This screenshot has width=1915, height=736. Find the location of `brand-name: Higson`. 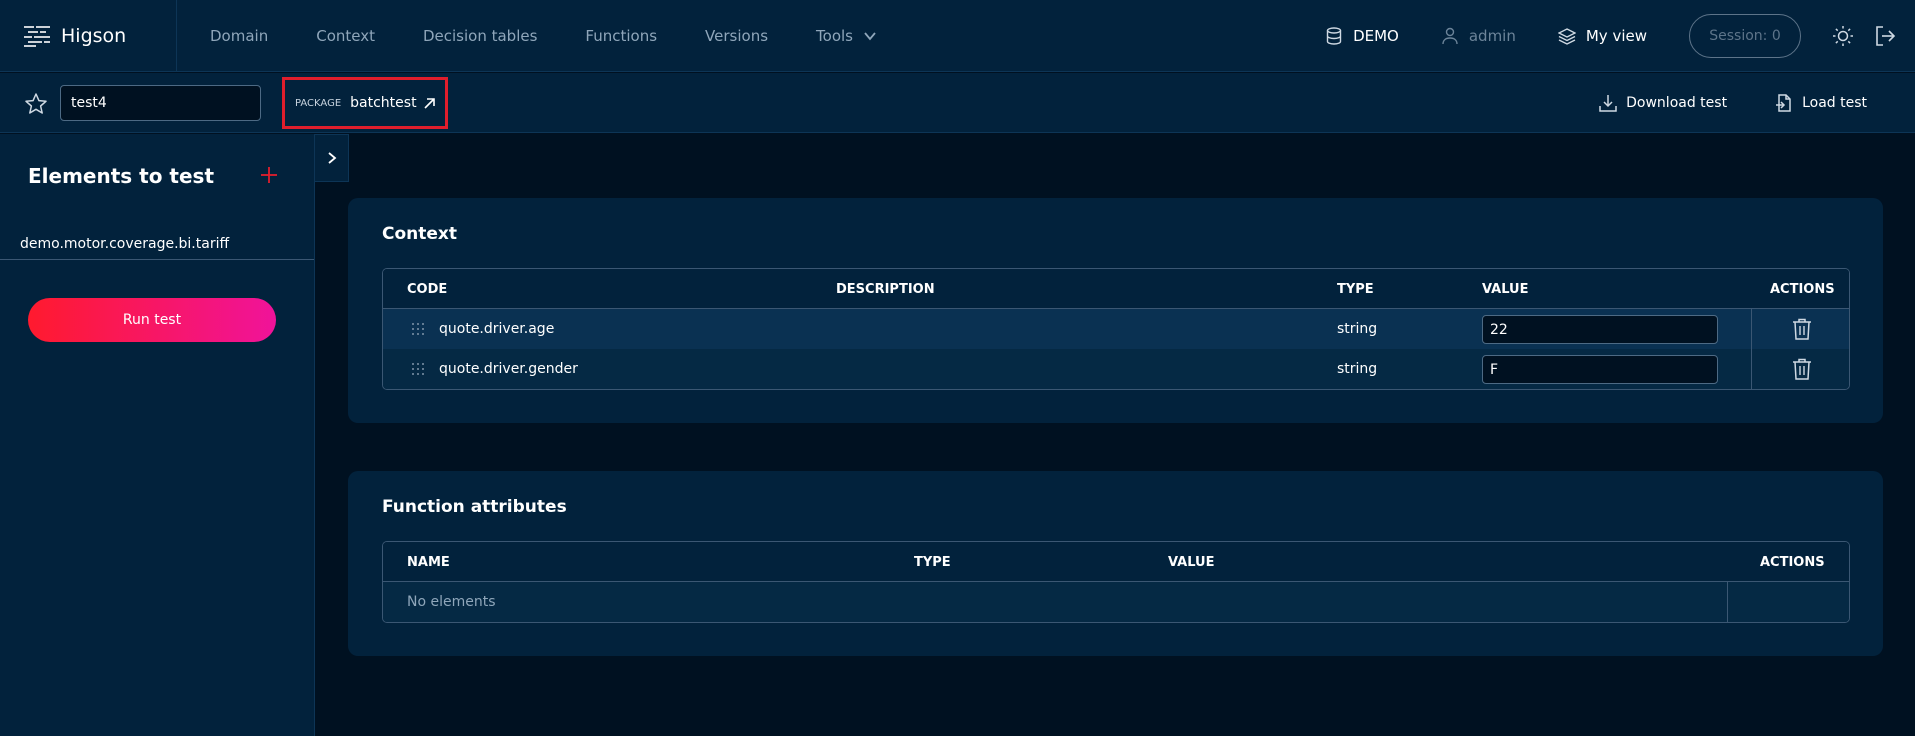

brand-name: Higson is located at coordinates (94, 35).